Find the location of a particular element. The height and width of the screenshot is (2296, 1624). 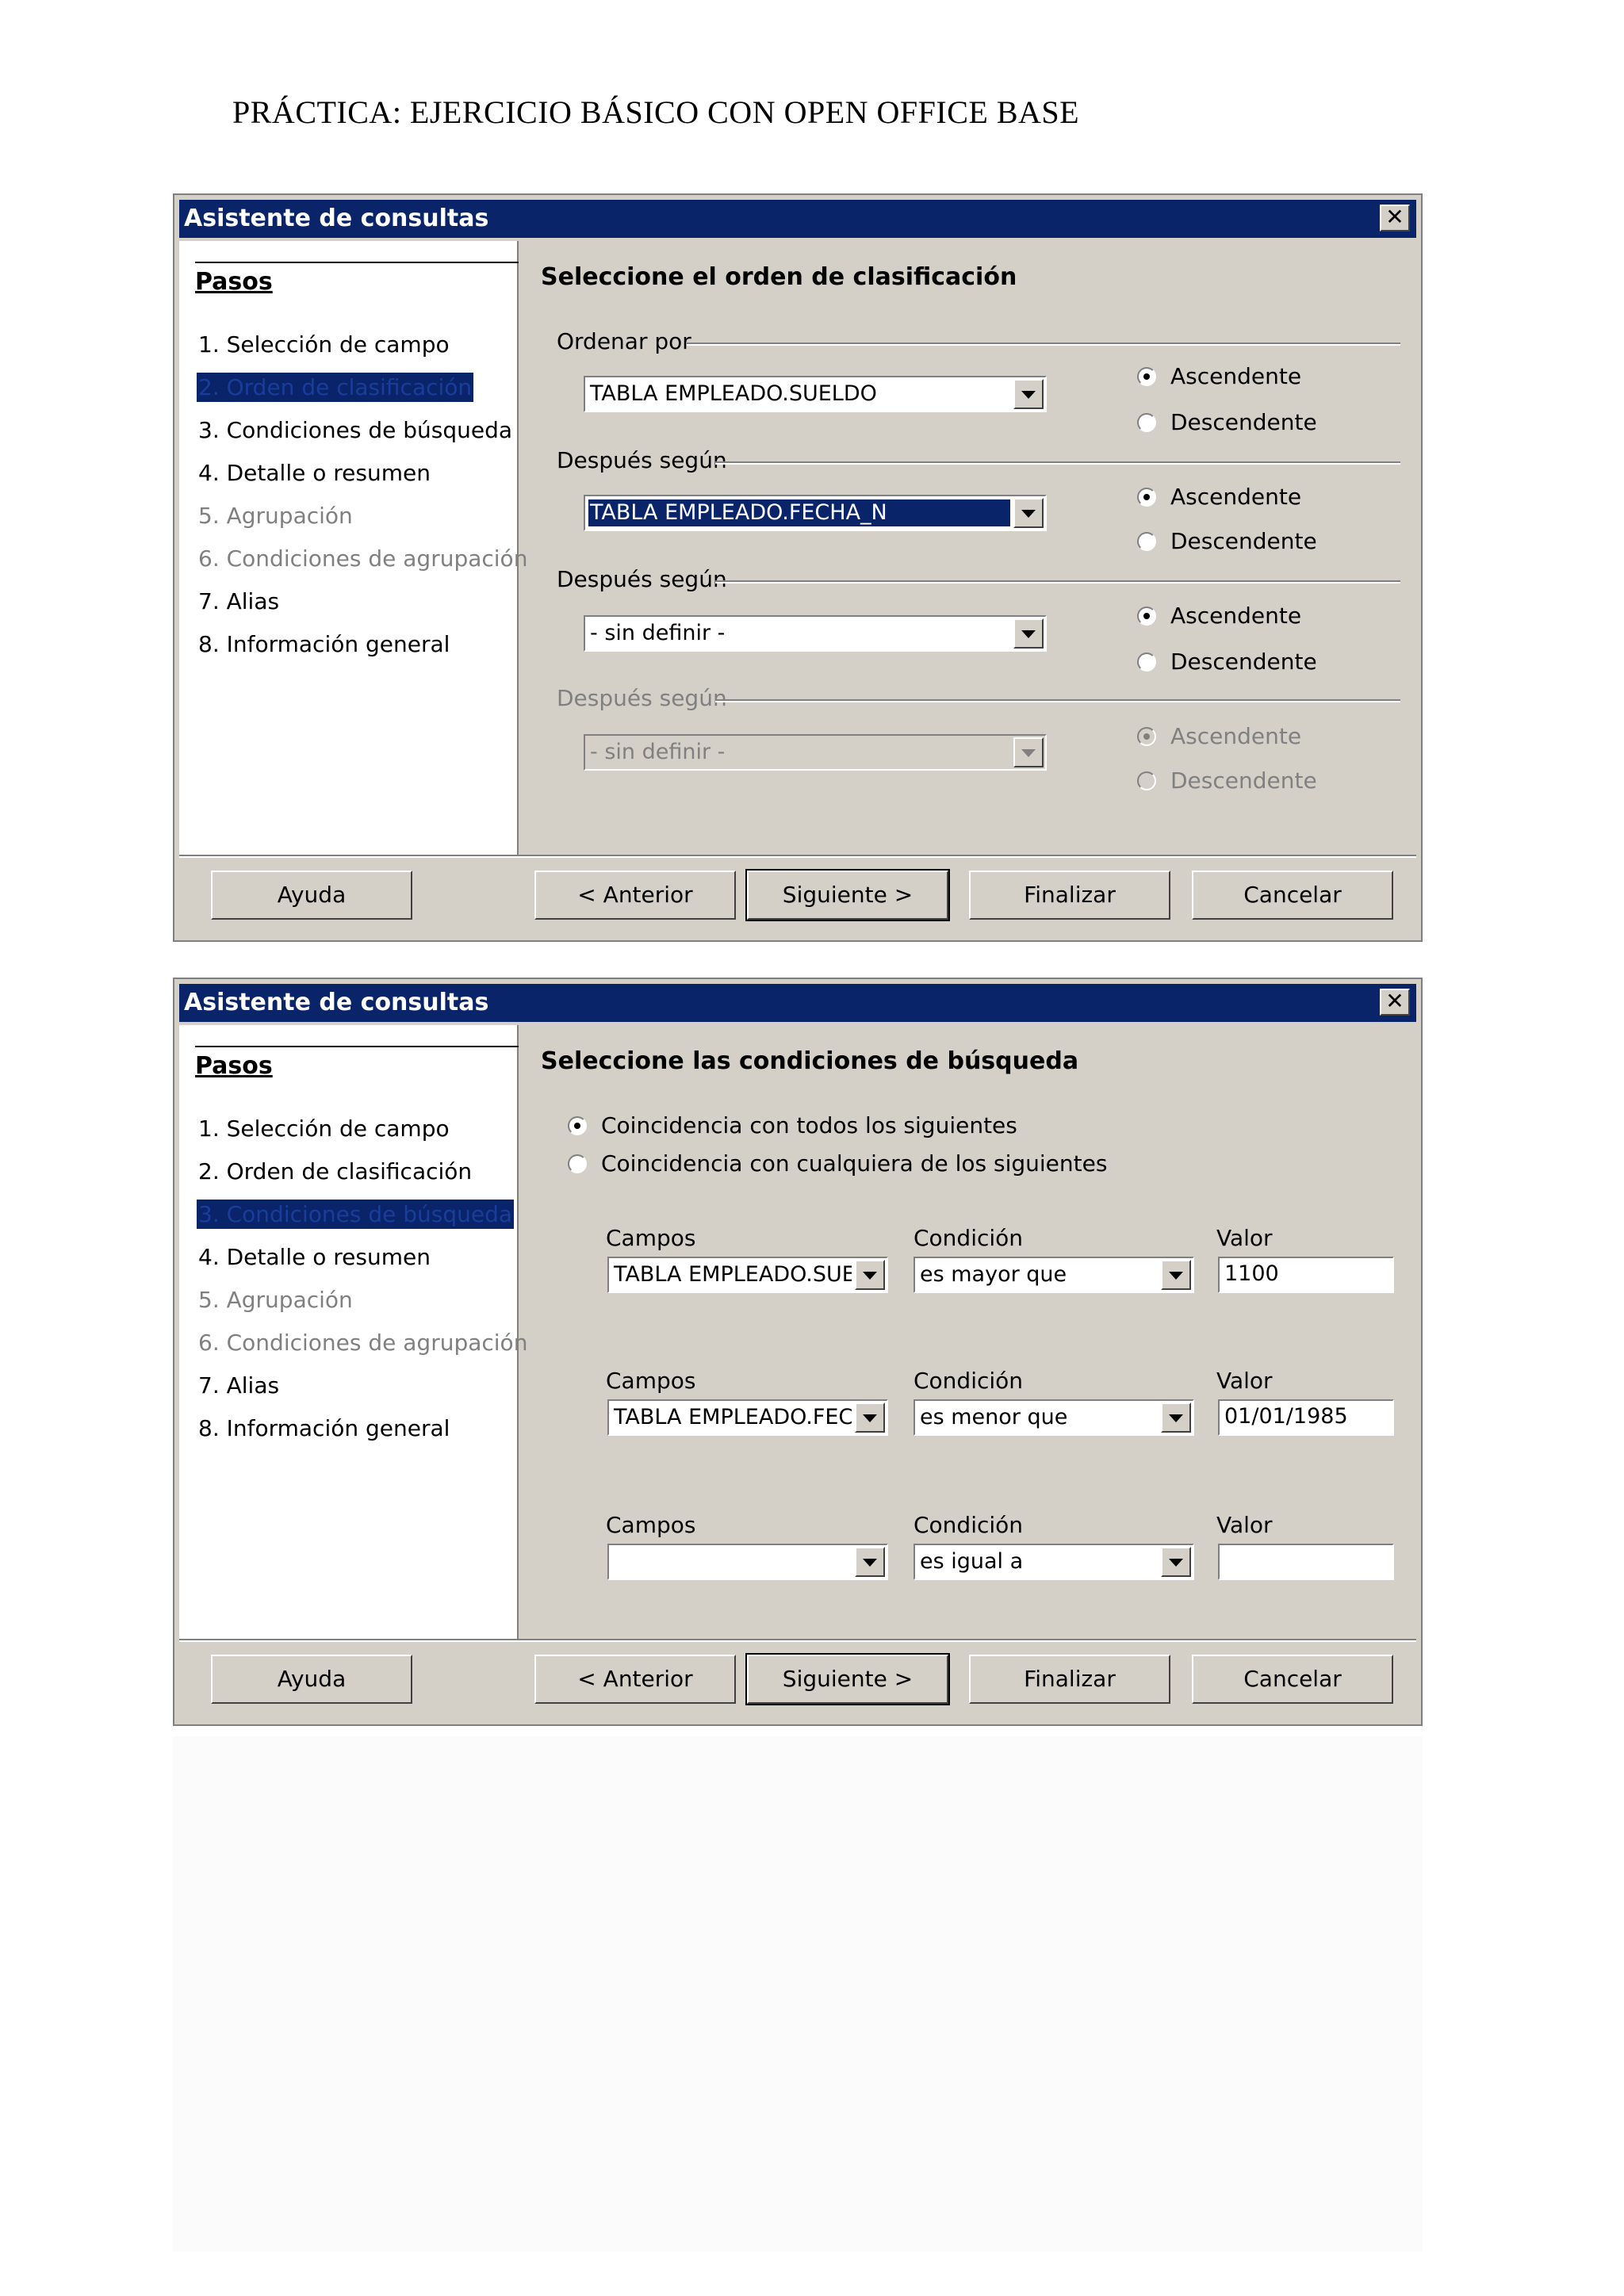

then-by-field-select-2: - sin definir - is located at coordinates (816, 634).